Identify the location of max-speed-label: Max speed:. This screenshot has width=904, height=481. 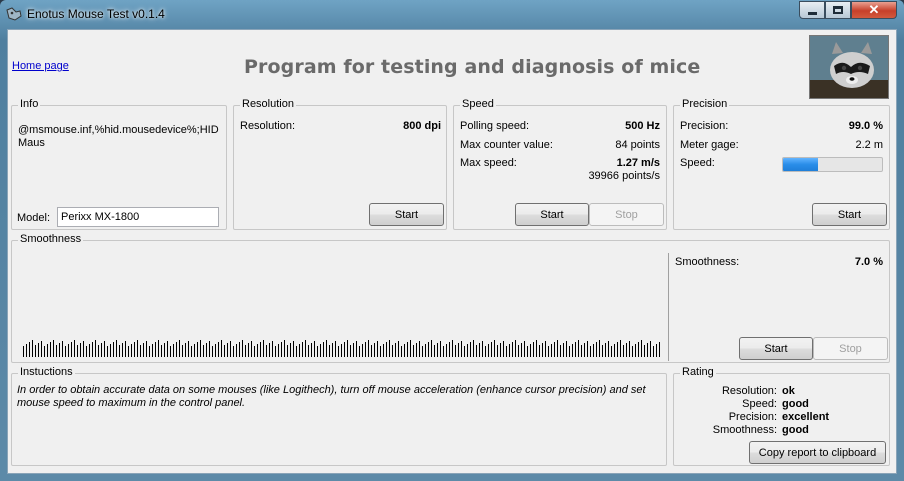
(488, 163).